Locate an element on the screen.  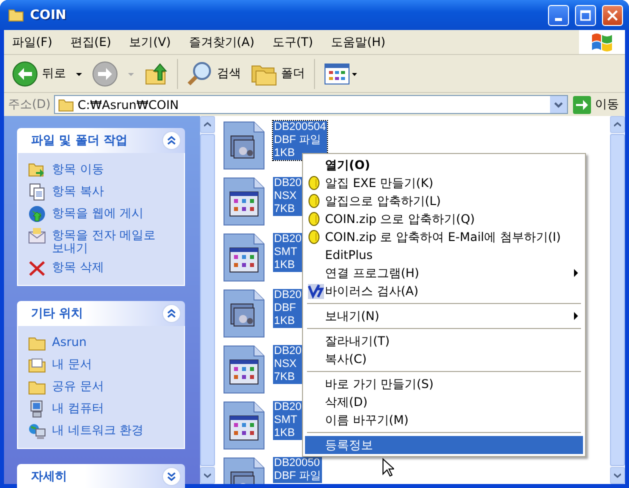
globe-icon is located at coordinates (37, 214).